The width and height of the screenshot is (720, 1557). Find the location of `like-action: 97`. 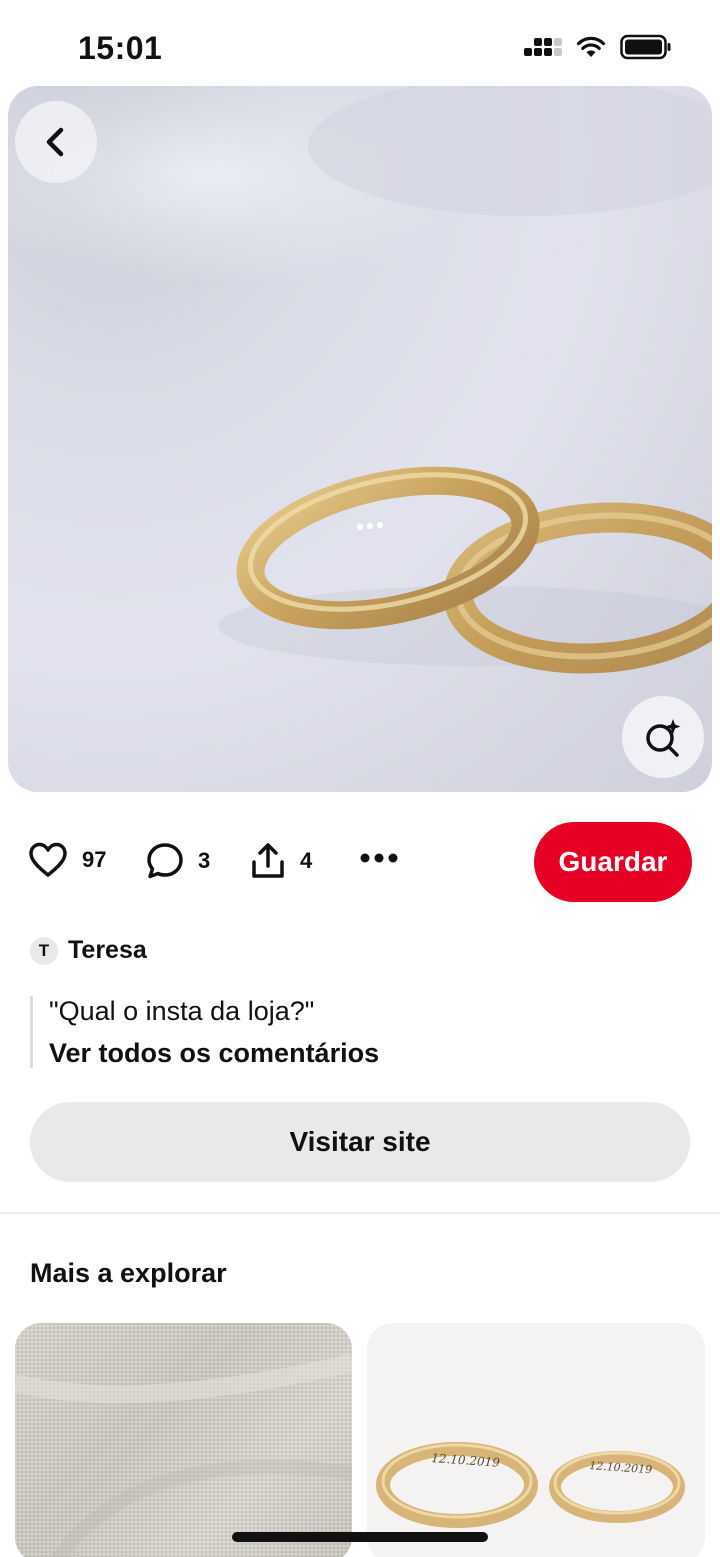

like-action: 97 is located at coordinates (67, 860).